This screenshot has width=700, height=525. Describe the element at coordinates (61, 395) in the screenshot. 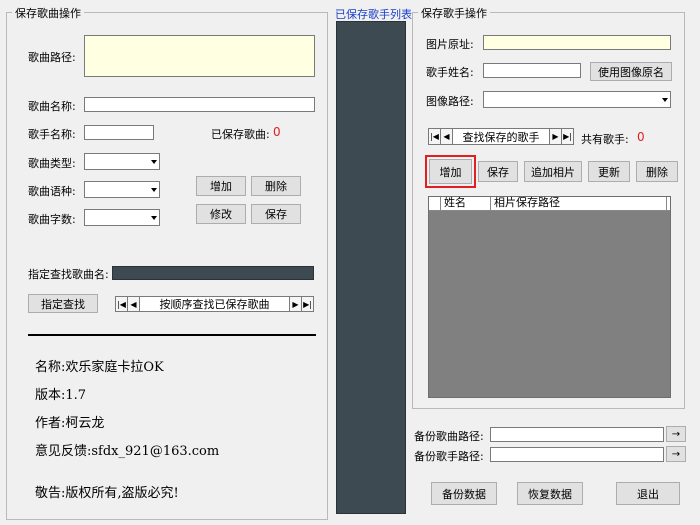

I see `app-version: 版本:1.7` at that location.